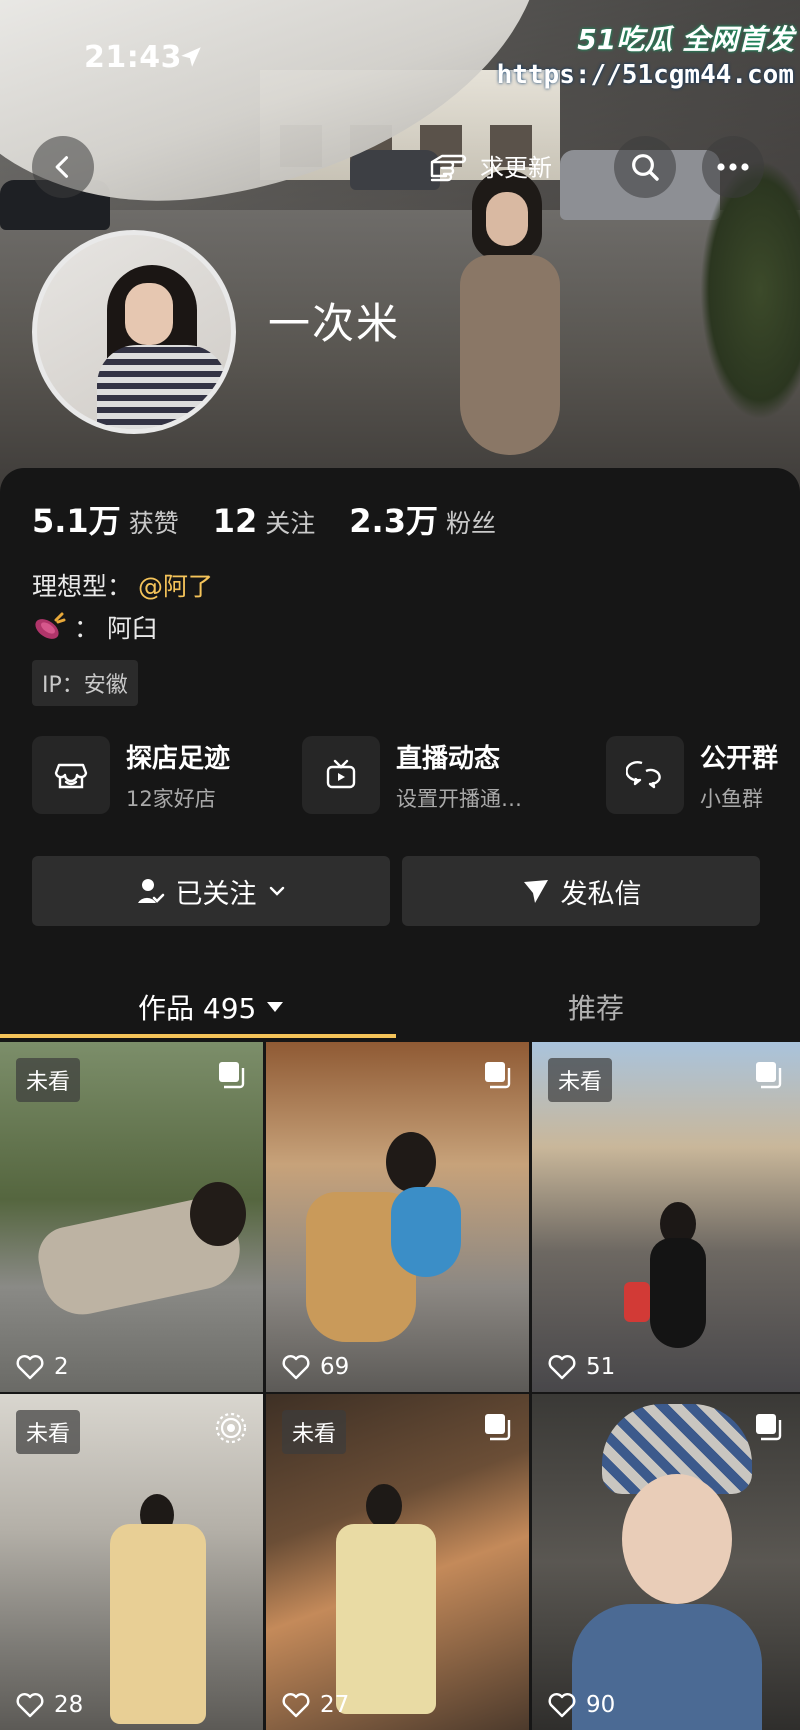 The width and height of the screenshot is (800, 1730). Describe the element at coordinates (198, 1036) in the screenshot. I see `active-tab-indicator` at that location.